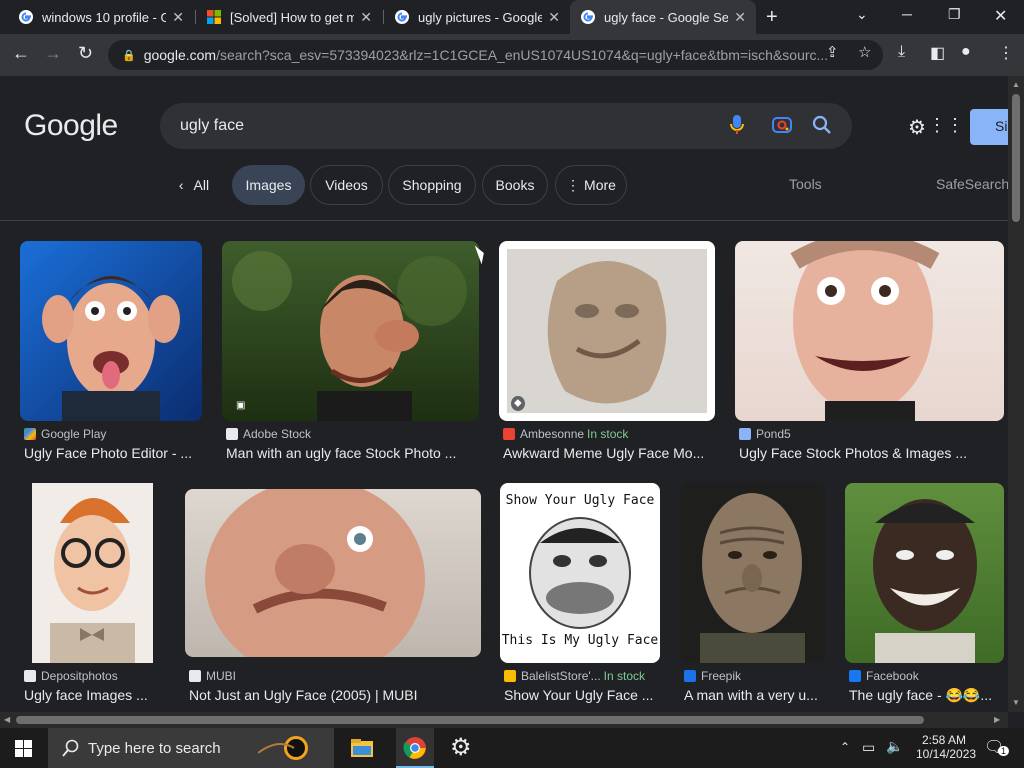 This screenshot has height=768, width=1024. What do you see at coordinates (53, 53) in the screenshot?
I see `forward-button: →` at bounding box center [53, 53].